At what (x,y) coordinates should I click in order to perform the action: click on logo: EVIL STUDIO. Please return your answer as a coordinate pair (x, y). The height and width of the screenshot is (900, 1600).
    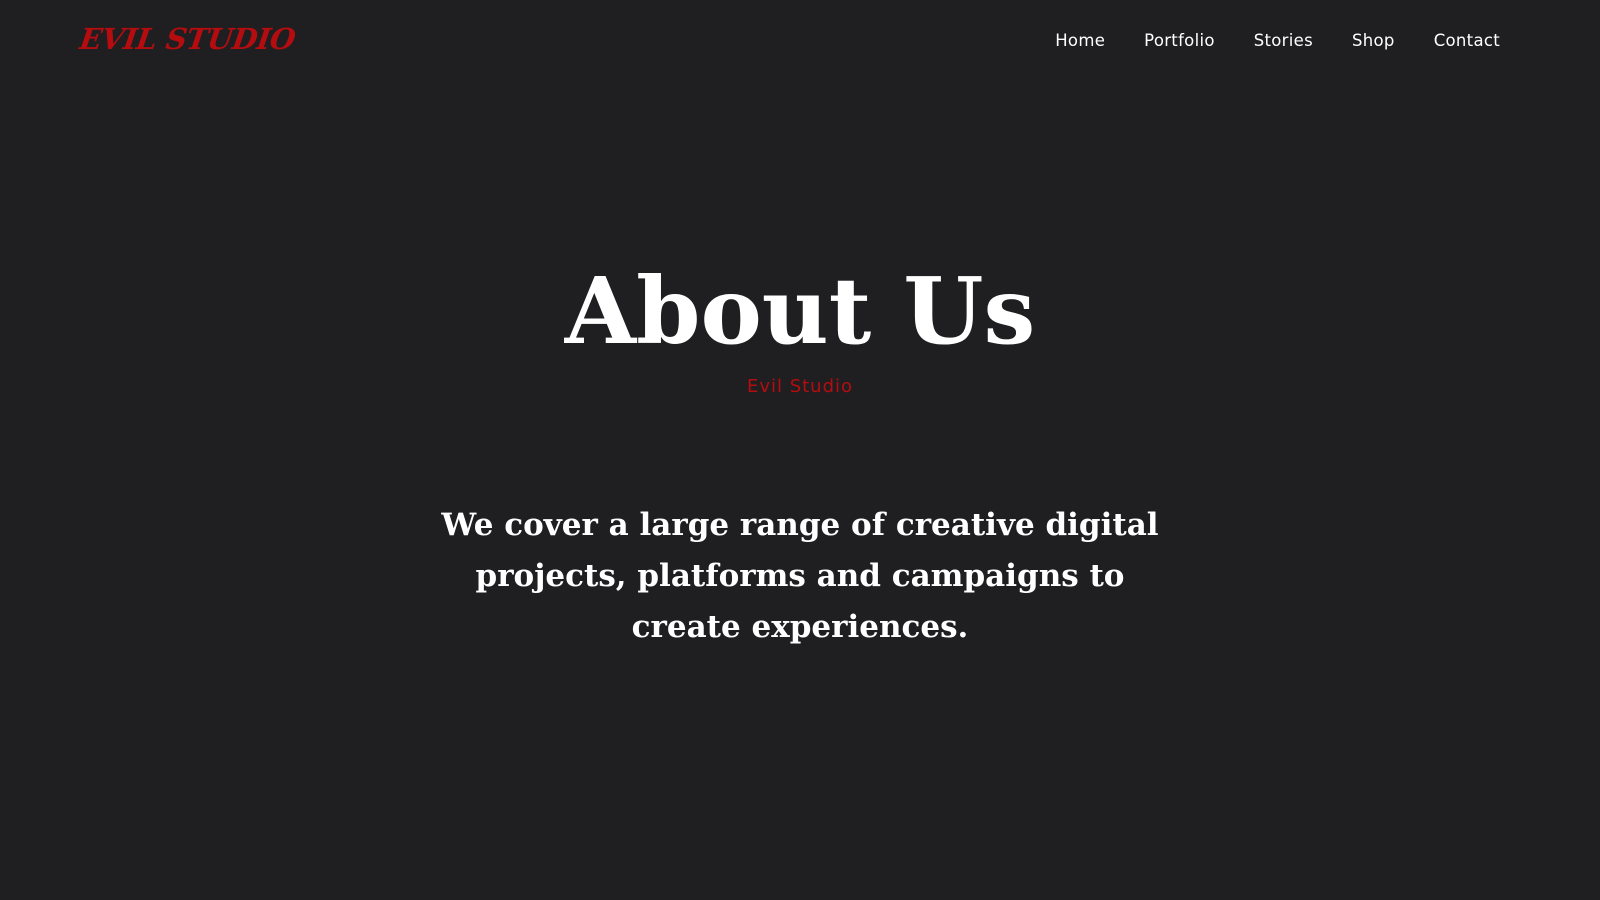
    Looking at the image, I should click on (188, 39).